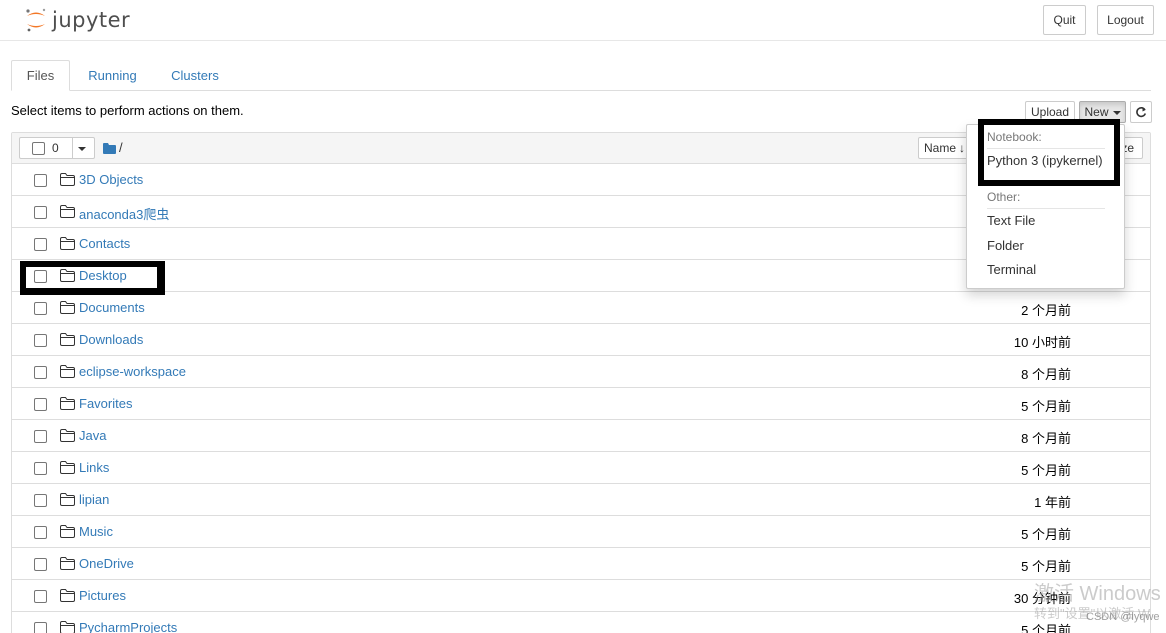  Describe the element at coordinates (132, 371) in the screenshot. I see `file-name-link: eclipse-workspace` at that location.